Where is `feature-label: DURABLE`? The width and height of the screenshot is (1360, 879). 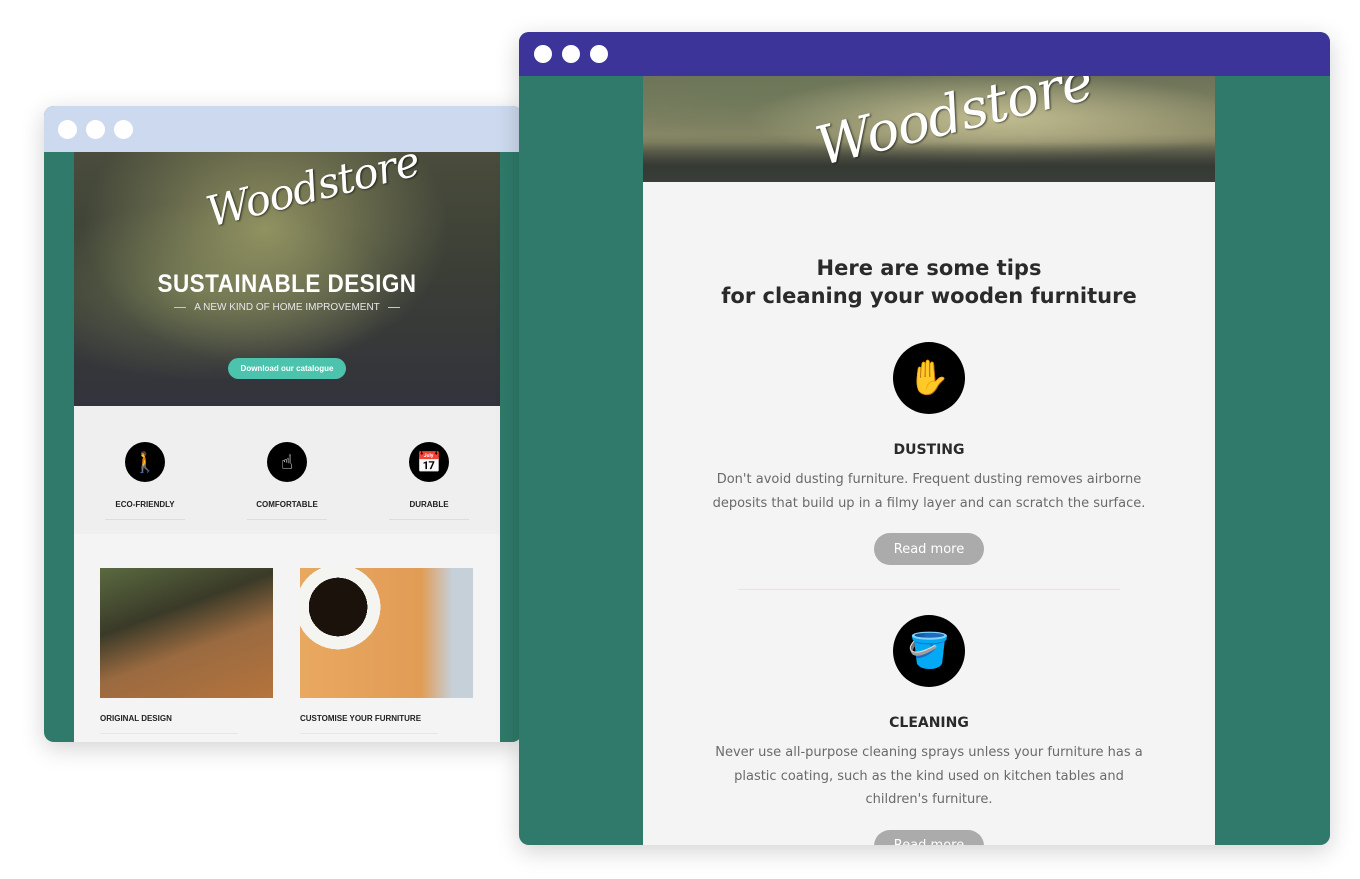
feature-label: DURABLE is located at coordinates (429, 504).